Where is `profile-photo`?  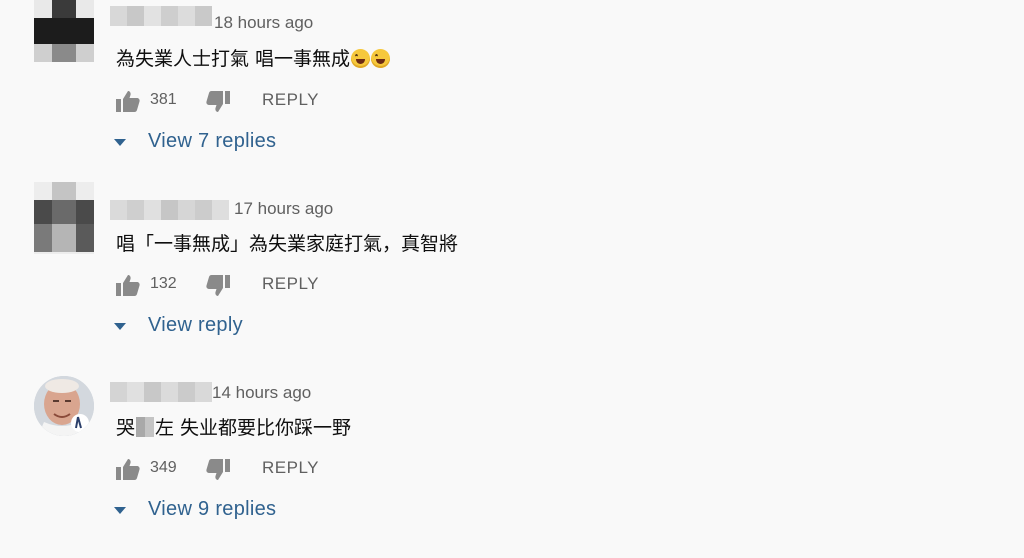 profile-photo is located at coordinates (64, 406).